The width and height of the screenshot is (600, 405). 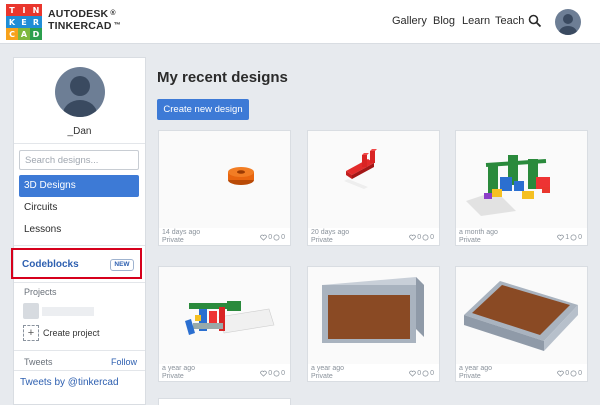 I want to click on design-card: 14 days ago Private 0 0, so click(x=224, y=188).